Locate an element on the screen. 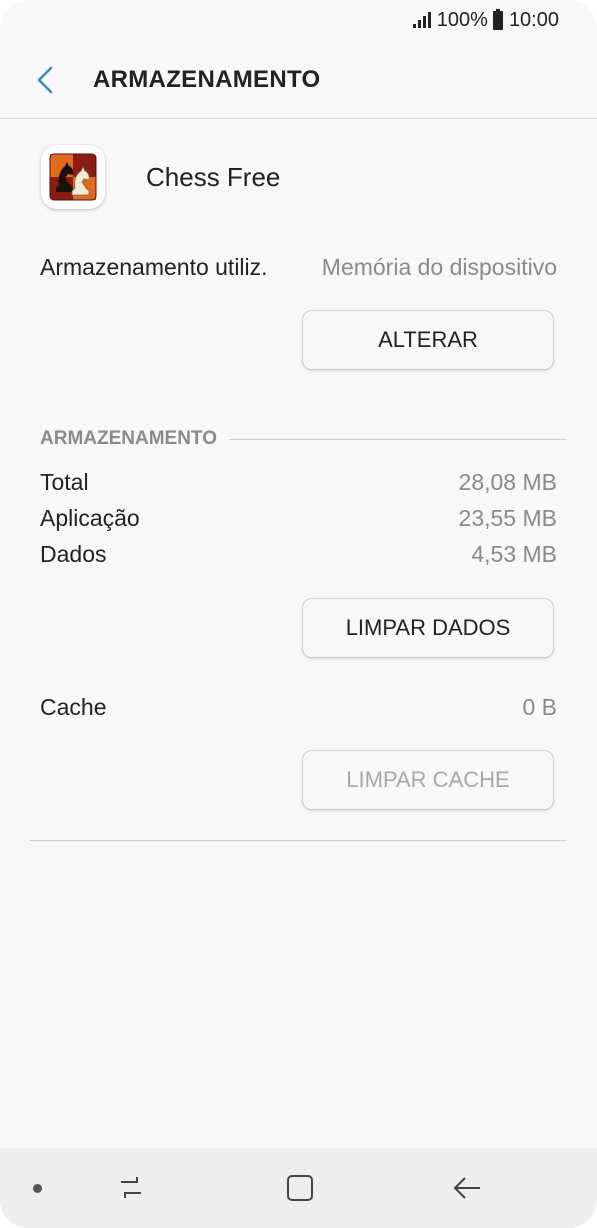 The height and width of the screenshot is (1228, 597). battery-percentage: 100% is located at coordinates (462, 19).